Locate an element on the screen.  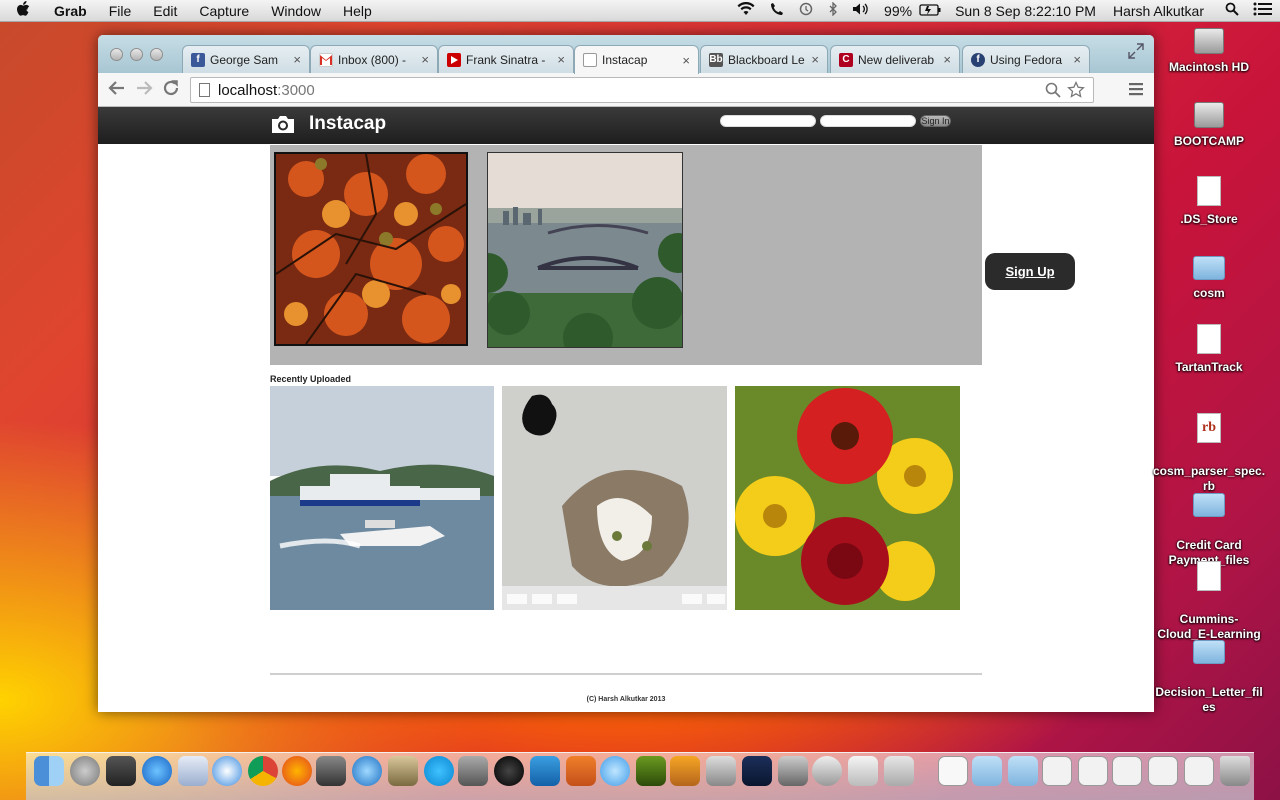
fedora-icon: f is located at coordinates (978, 59).